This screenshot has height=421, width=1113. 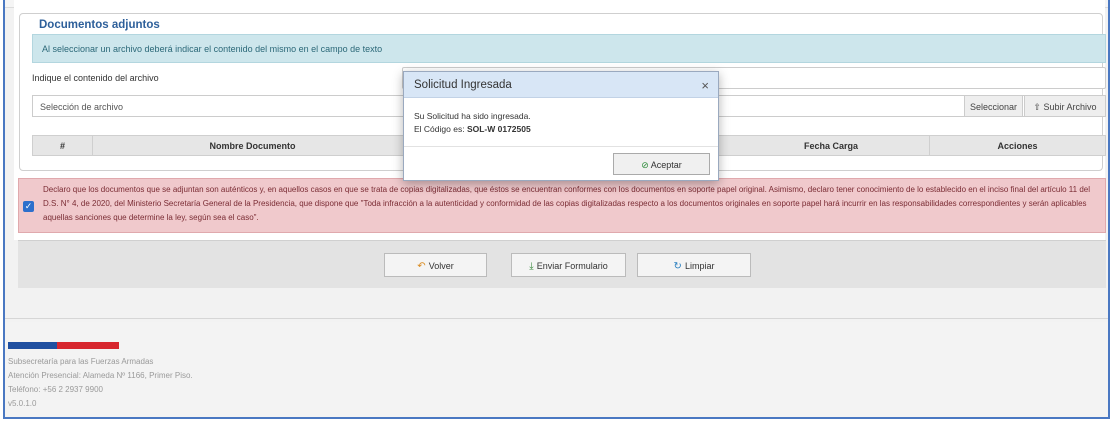 What do you see at coordinates (561, 146) in the screenshot?
I see `dialog-divider` at bounding box center [561, 146].